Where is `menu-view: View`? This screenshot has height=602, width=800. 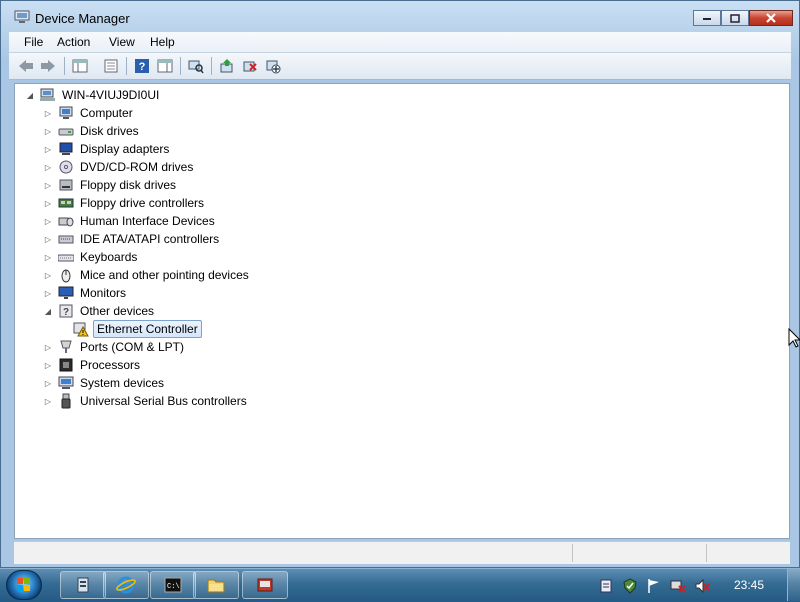
menu-view: View is located at coordinates (122, 42).